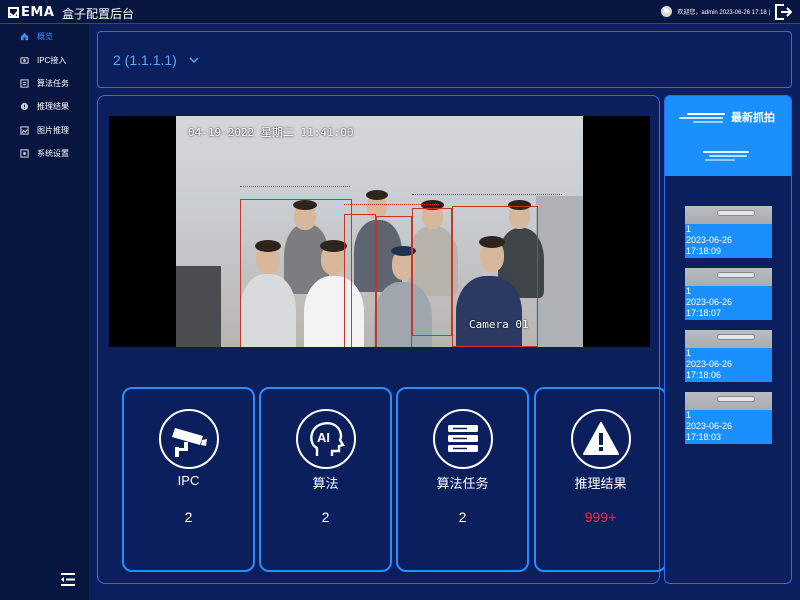  What do you see at coordinates (24, 83) in the screenshot?
I see `task-icon` at bounding box center [24, 83].